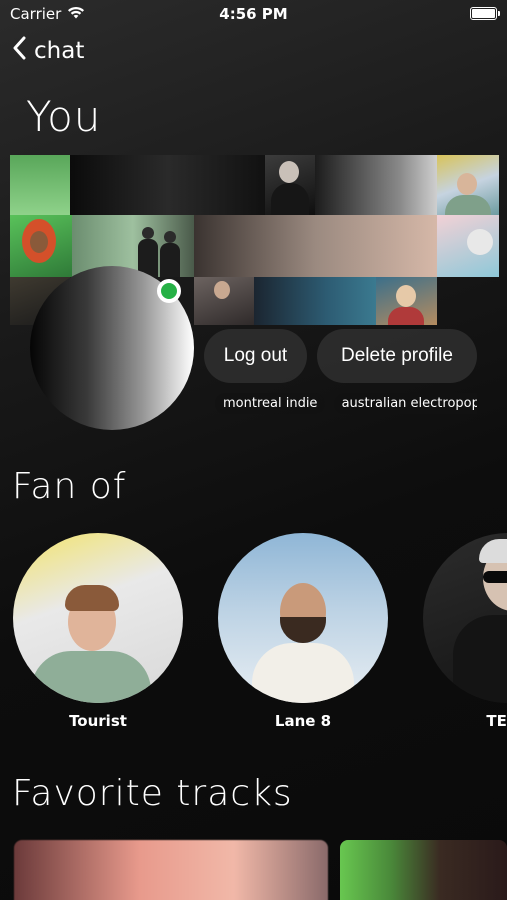 This screenshot has width=507, height=900. I want to click on genre-tags: montreal indie australian electropop, so click(346, 405).